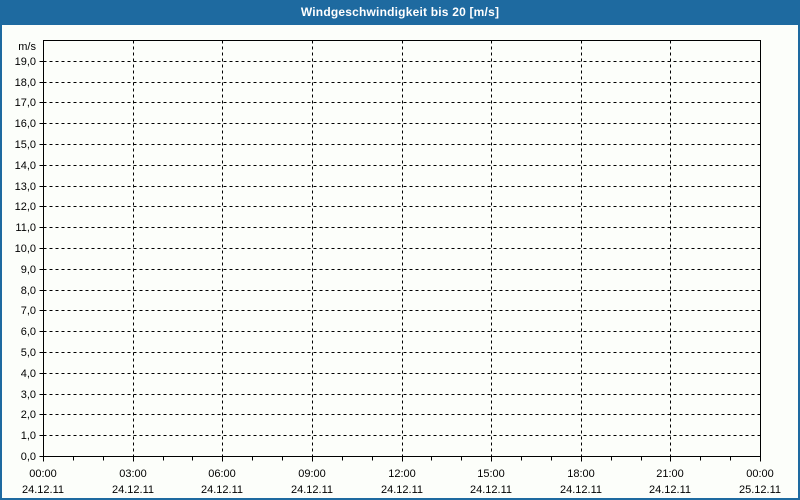  I want to click on y-tick-label: 7,0, so click(28, 311).